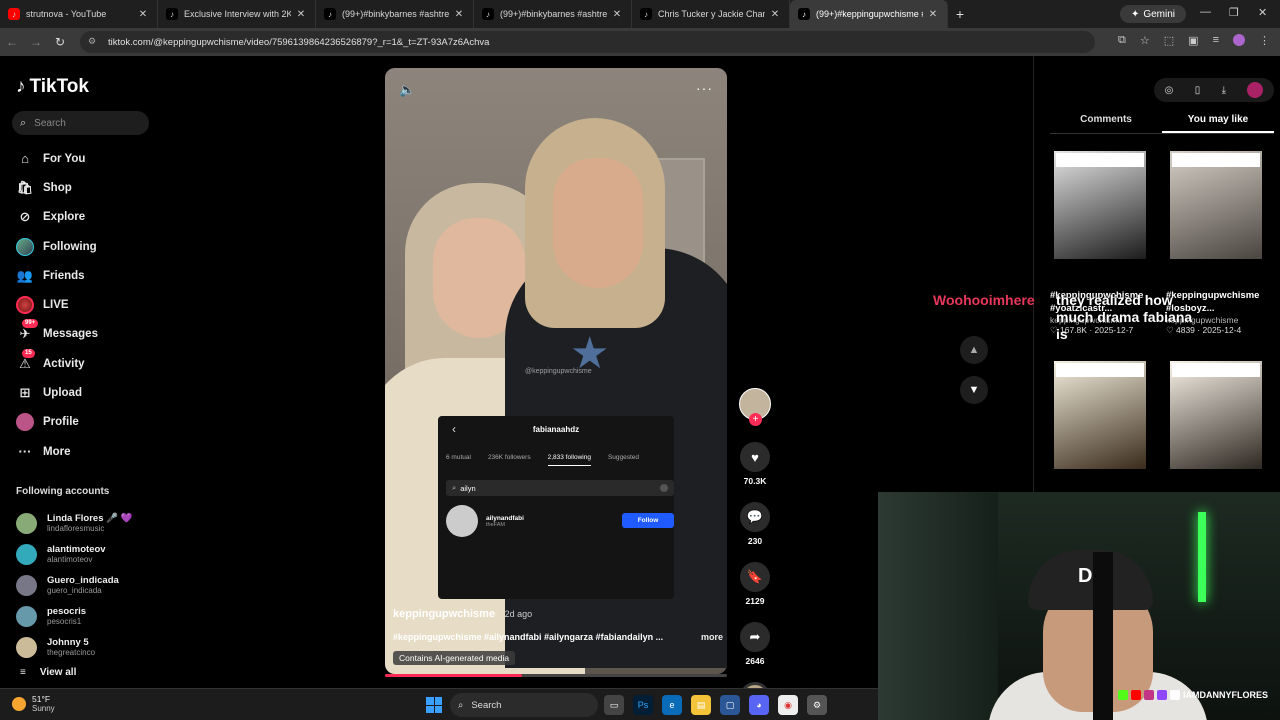 The image size is (1280, 720). Describe the element at coordinates (1264, 40) in the screenshot. I see `menu-icon: ⋮` at that location.